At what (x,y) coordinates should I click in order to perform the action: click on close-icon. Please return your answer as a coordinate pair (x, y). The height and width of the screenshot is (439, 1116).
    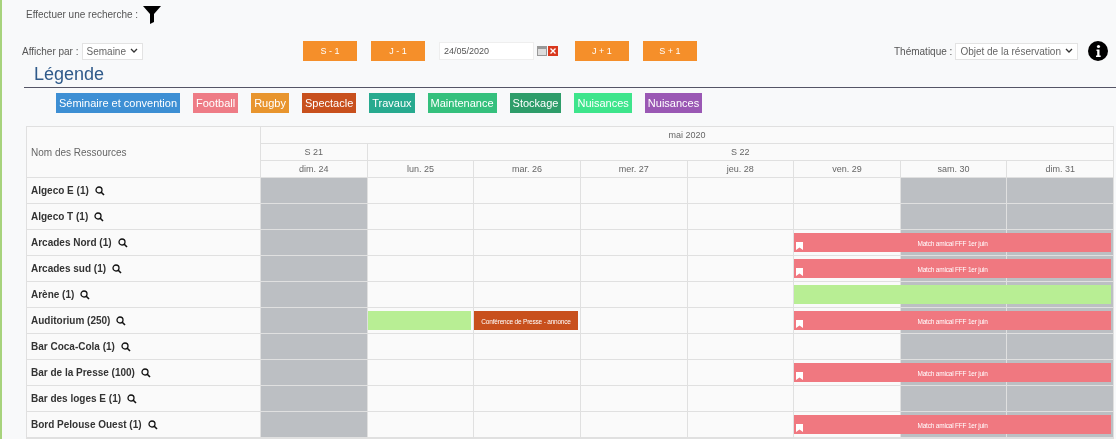
    Looking at the image, I should click on (553, 51).